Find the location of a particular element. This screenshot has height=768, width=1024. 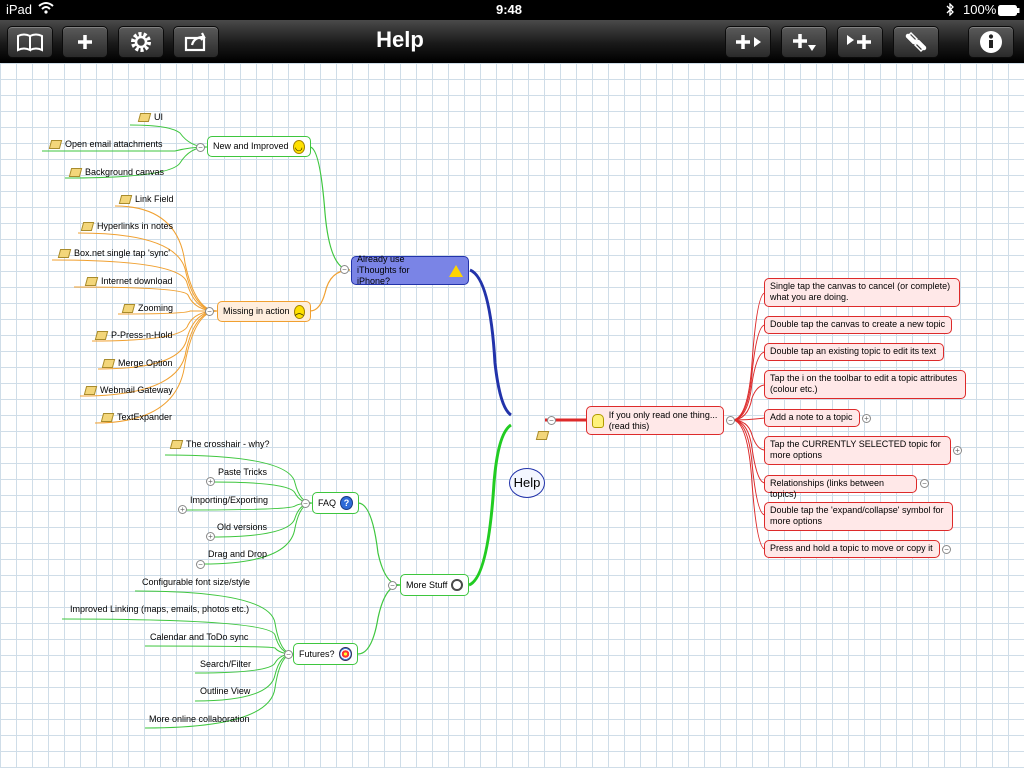

topic-press-n-hold: P-Press-n-Hold is located at coordinates (133, 335).